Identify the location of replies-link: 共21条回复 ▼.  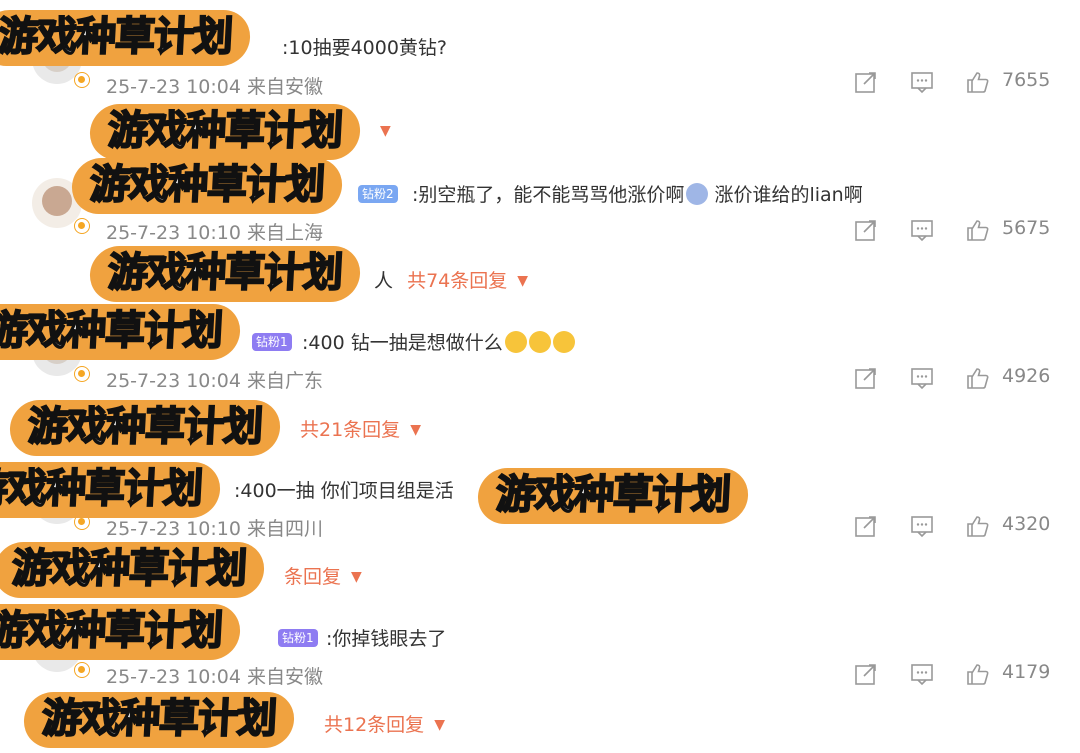
(360, 428).